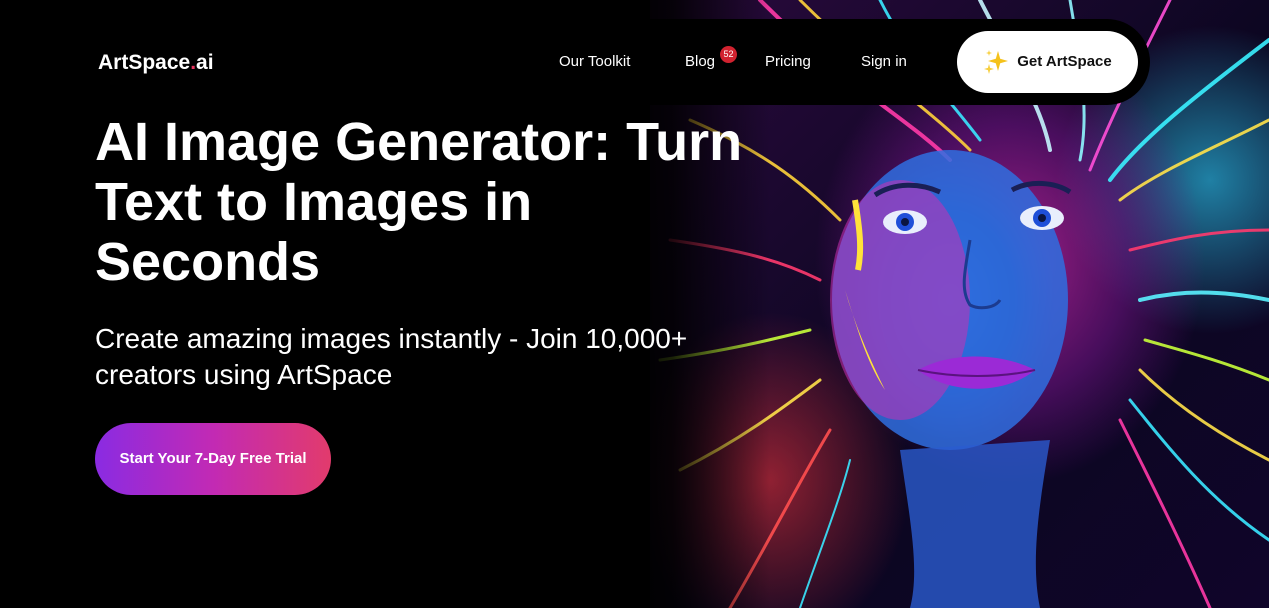 This screenshot has height=608, width=1269. What do you see at coordinates (728, 54) in the screenshot?
I see `blog-count-badge: 52` at bounding box center [728, 54].